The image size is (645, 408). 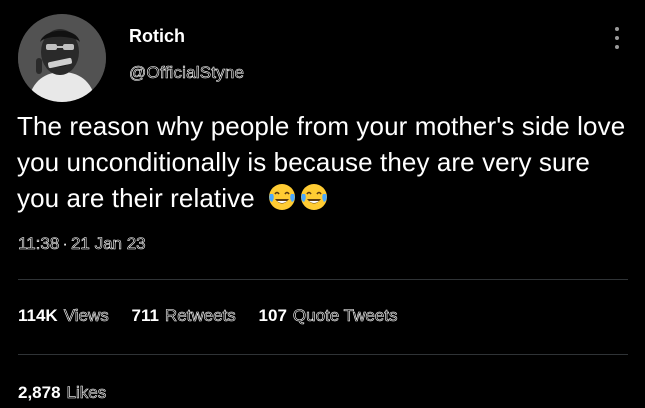 I want to click on quote-tweets-label: Quote Tweets, so click(x=345, y=316).